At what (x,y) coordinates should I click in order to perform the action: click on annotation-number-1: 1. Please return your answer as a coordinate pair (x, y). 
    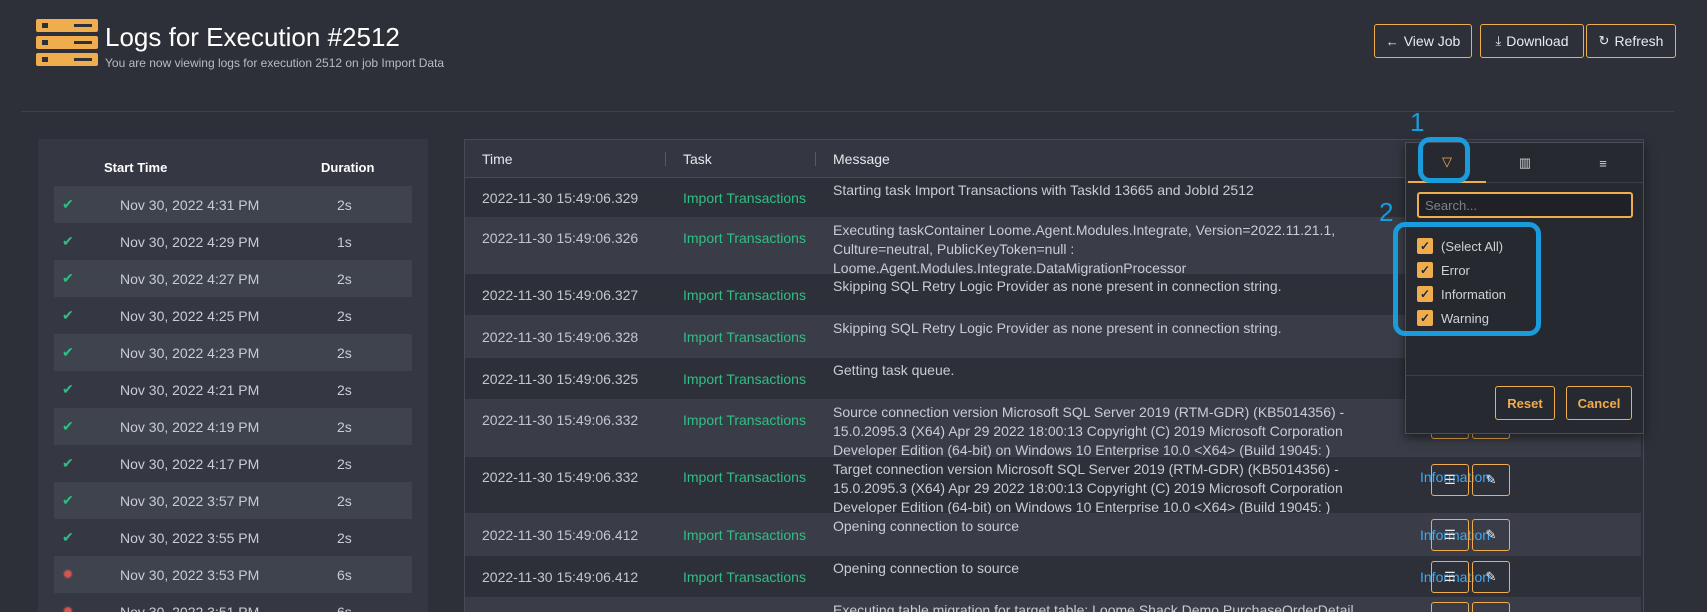
    Looking at the image, I should click on (1417, 122).